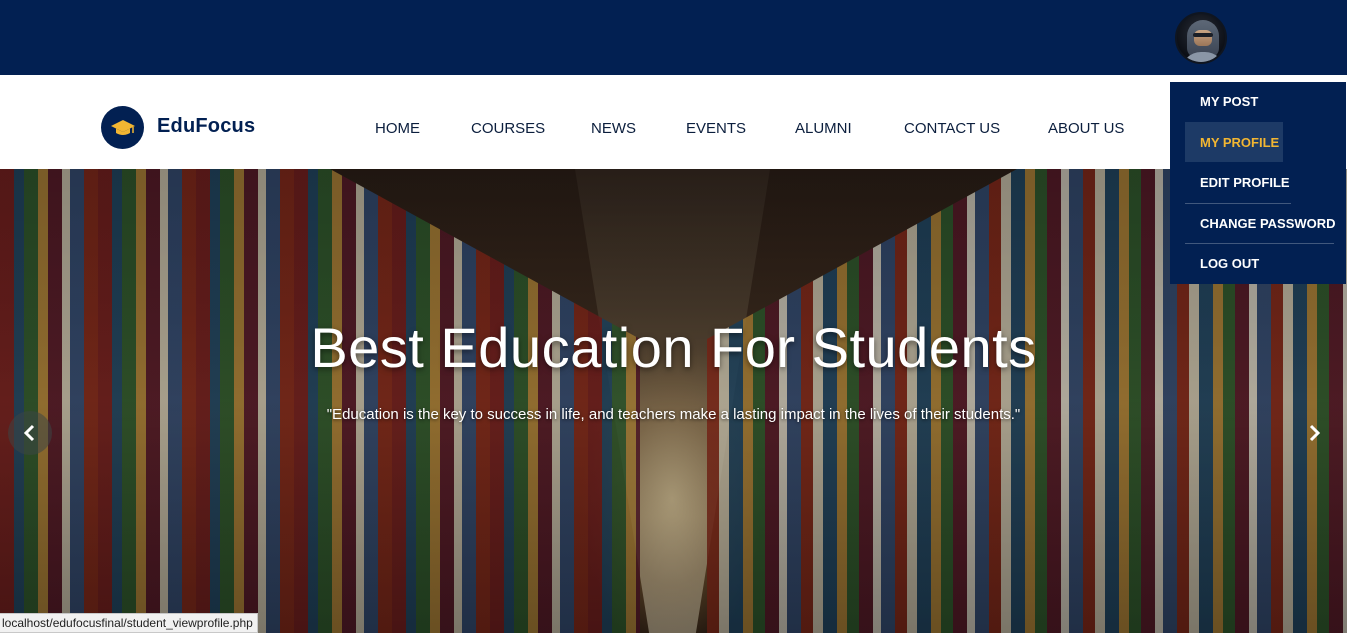  Describe the element at coordinates (122, 127) in the screenshot. I see `graduation-cap-icon` at that location.